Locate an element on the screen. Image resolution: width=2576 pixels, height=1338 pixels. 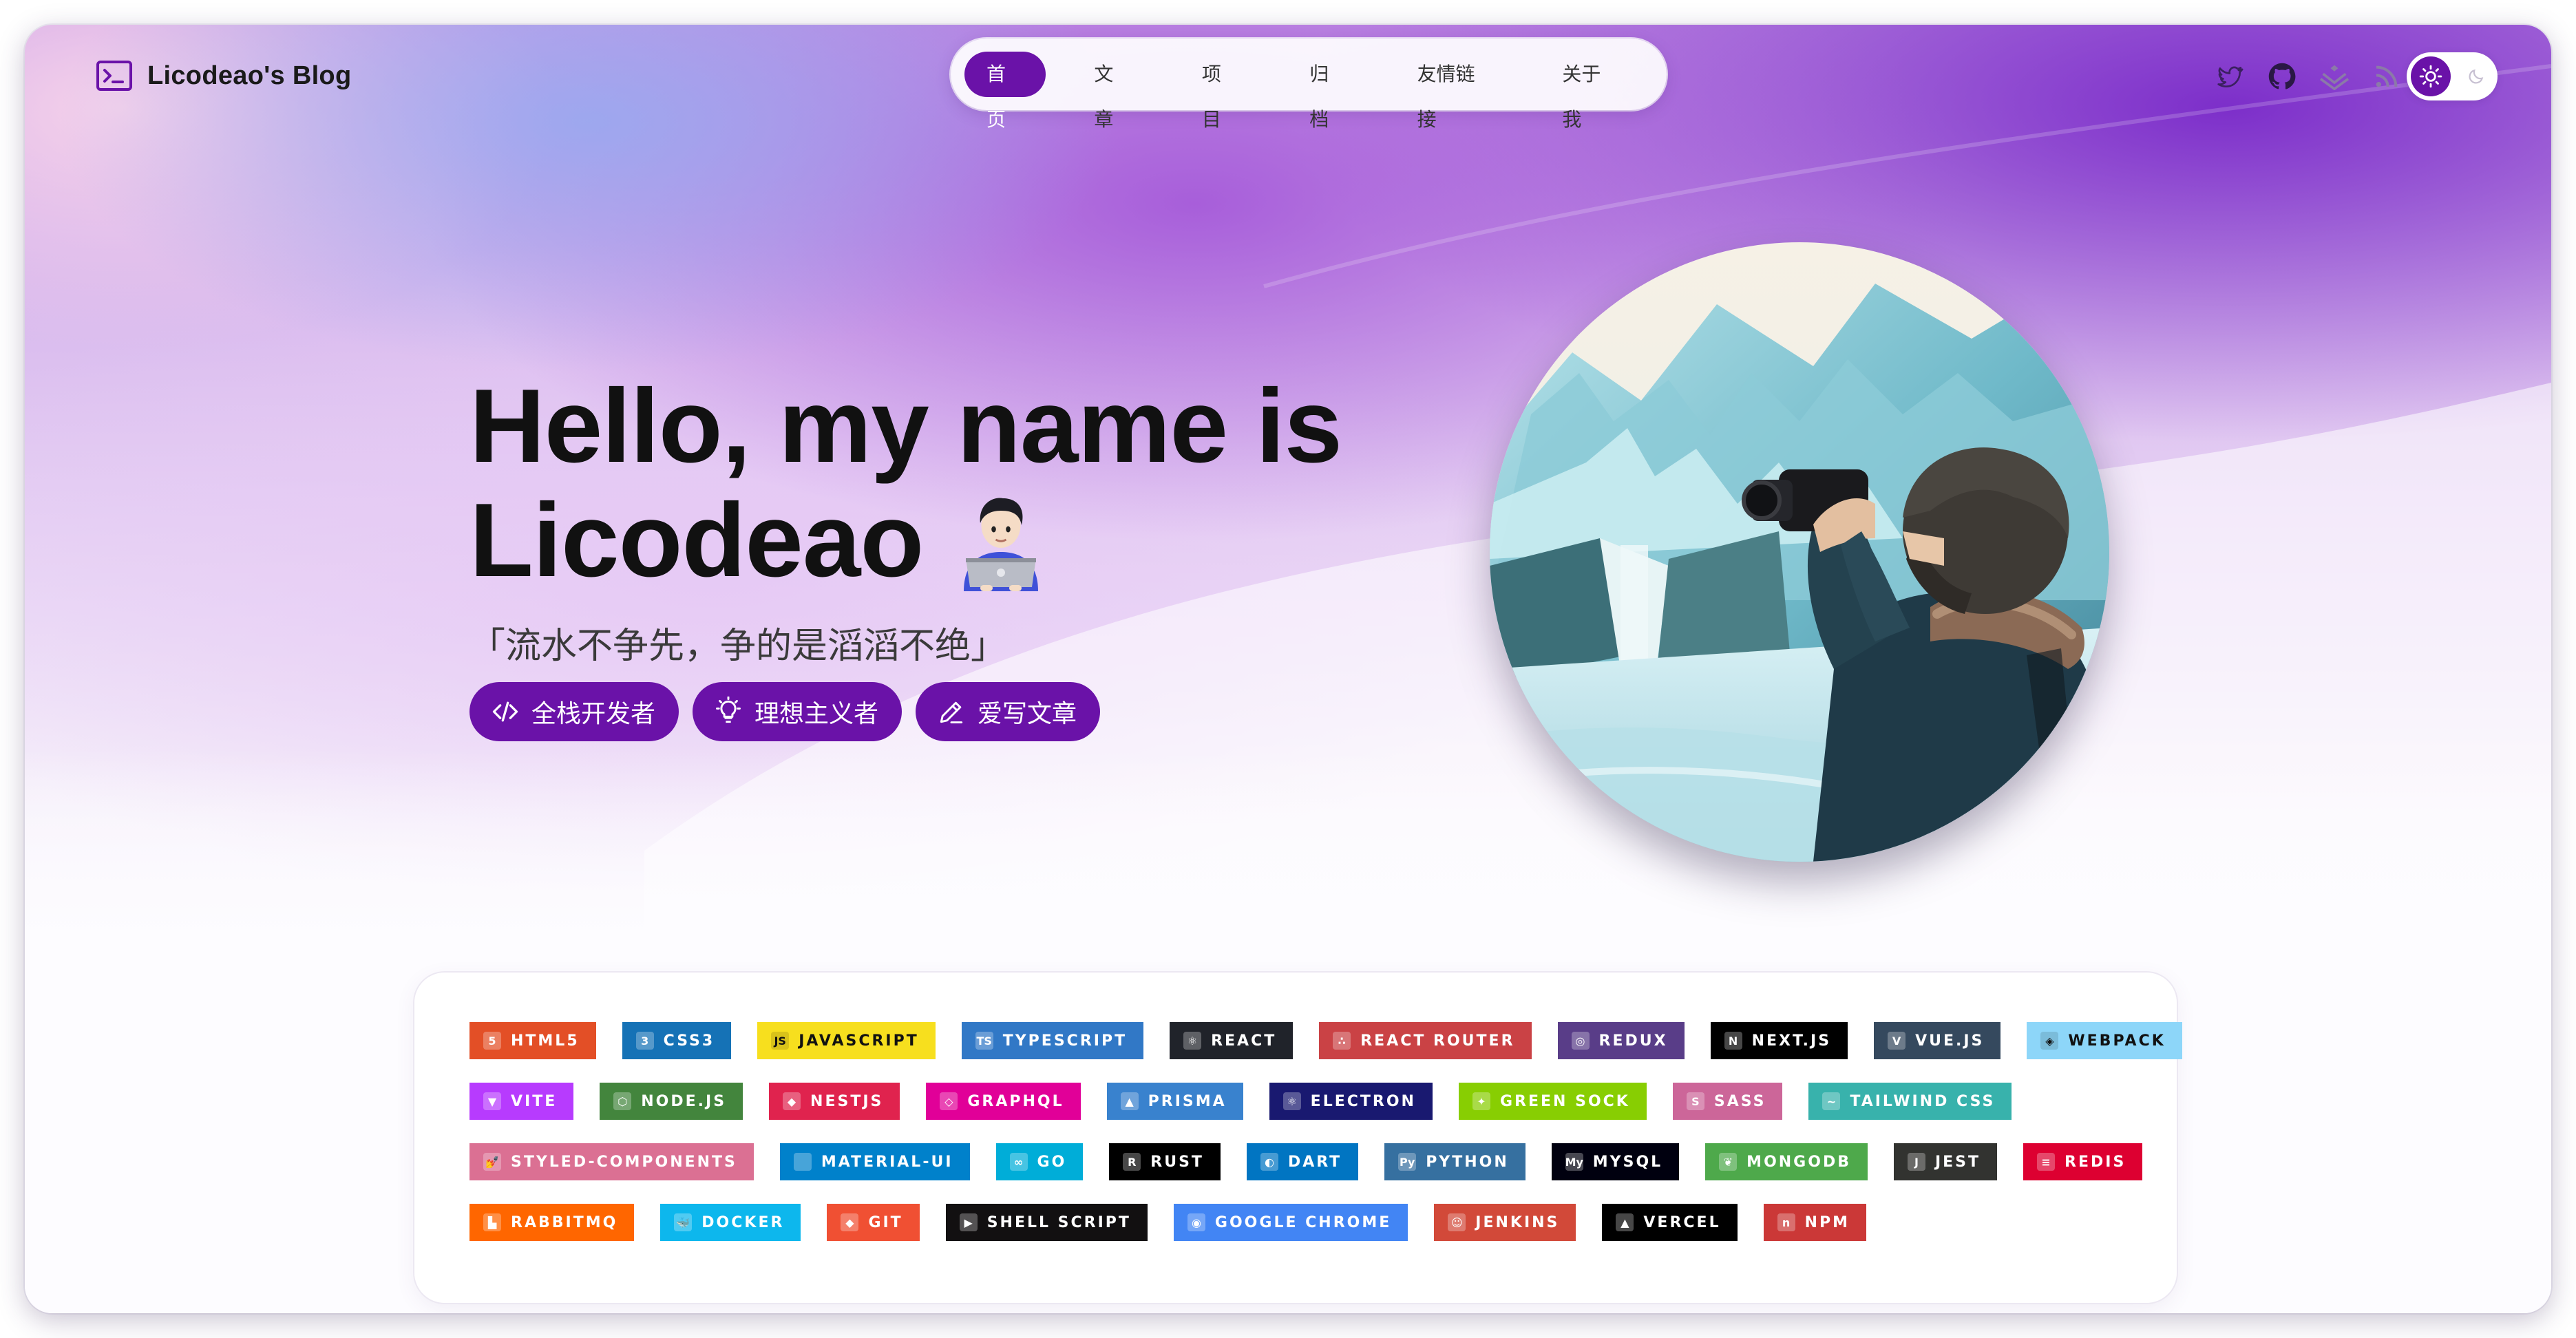
skill-logo-icon: R is located at coordinates (1132, 1162).